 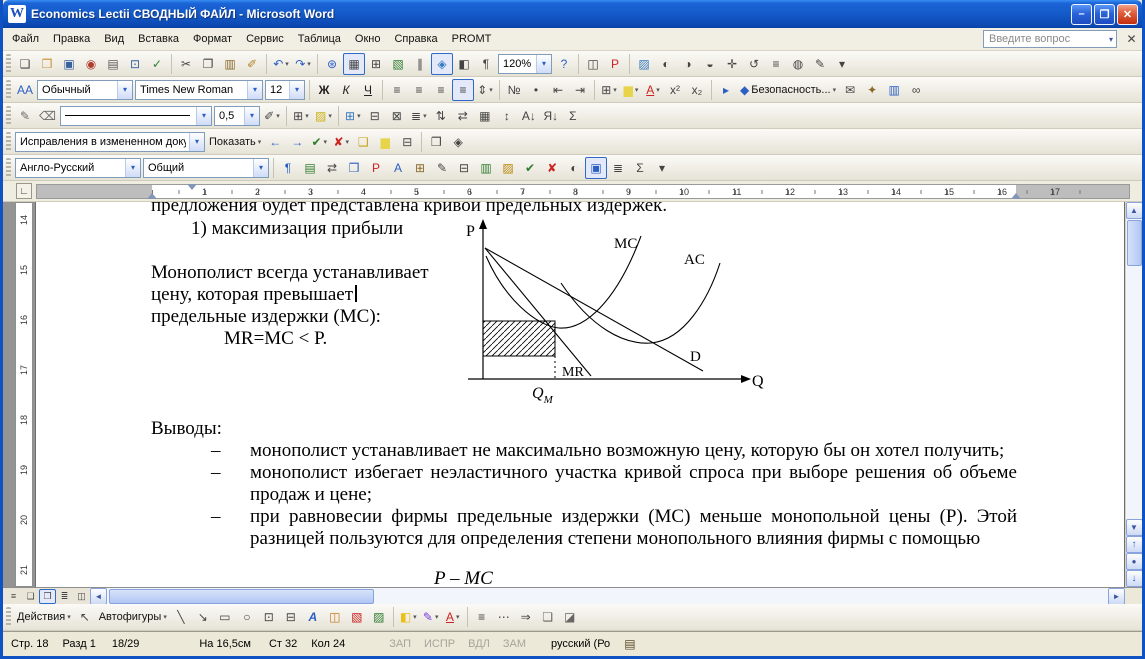 What do you see at coordinates (47, 596) in the screenshot?
I see `print-layout-view-button: ❒` at bounding box center [47, 596].